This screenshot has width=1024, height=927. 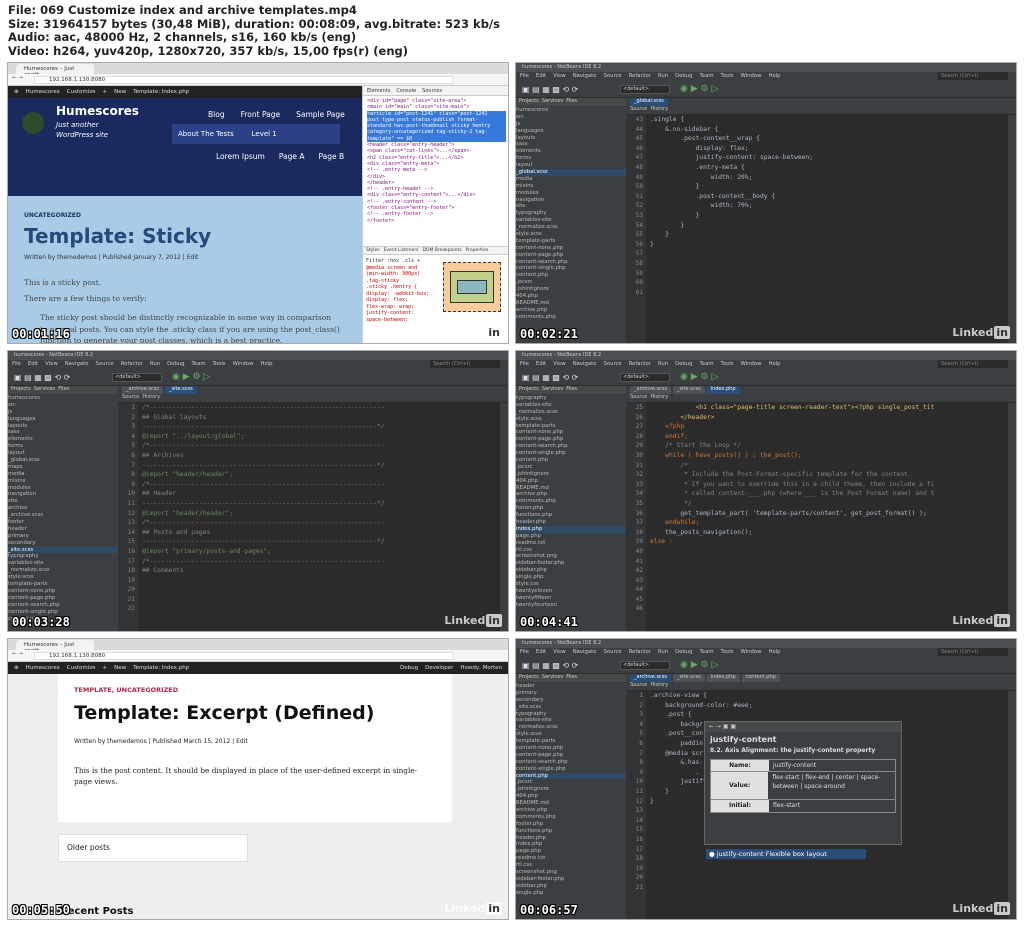 What do you see at coordinates (723, 678) in the screenshot?
I see `file-tab: index.php` at bounding box center [723, 678].